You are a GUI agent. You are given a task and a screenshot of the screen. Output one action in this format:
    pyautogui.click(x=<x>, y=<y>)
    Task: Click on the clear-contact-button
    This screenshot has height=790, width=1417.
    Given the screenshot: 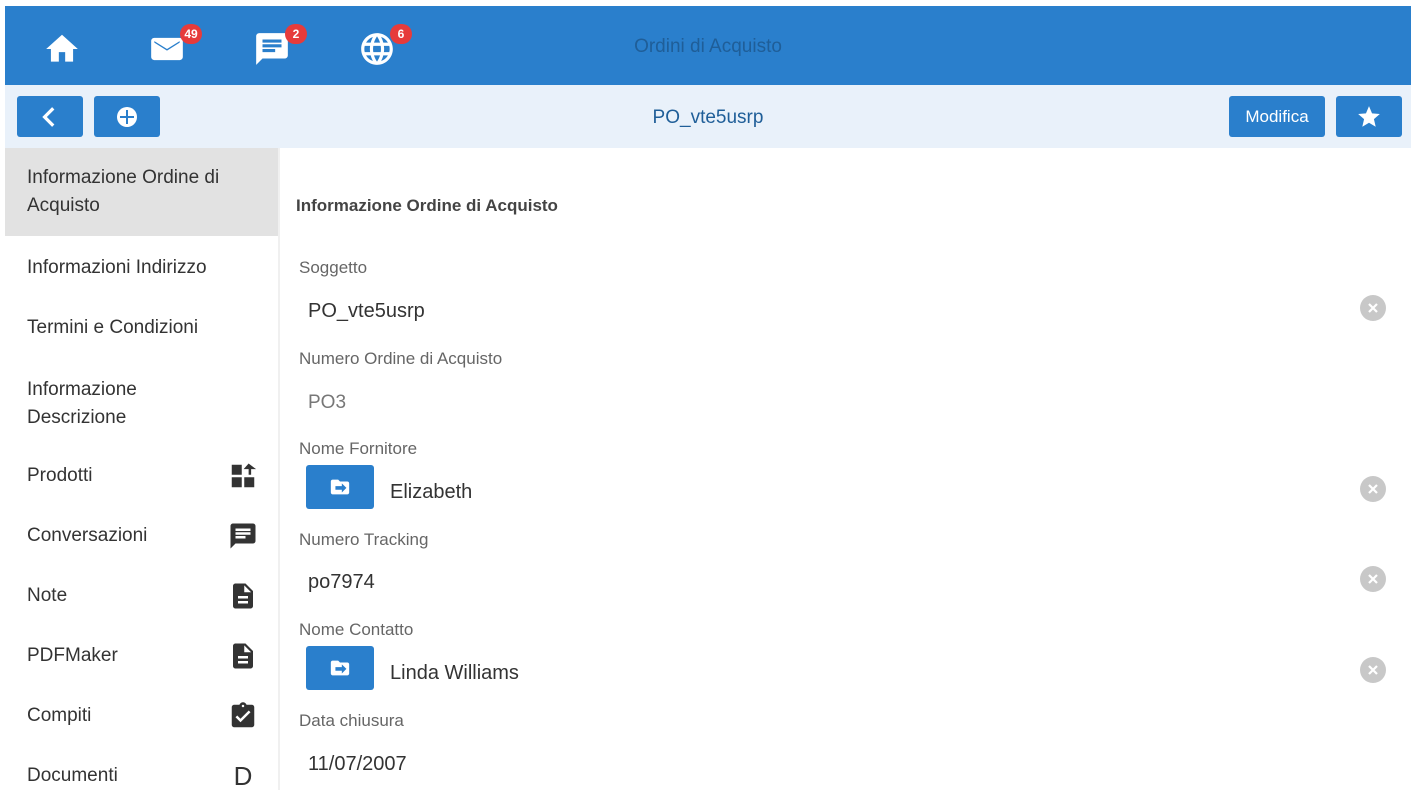 What is the action you would take?
    pyautogui.click(x=1373, y=670)
    